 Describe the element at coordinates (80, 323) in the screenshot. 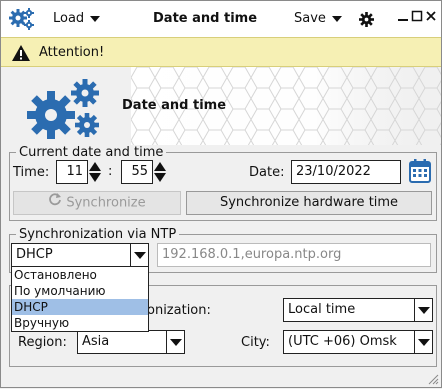

I see `dropdown-option-manual: Вручную` at that location.